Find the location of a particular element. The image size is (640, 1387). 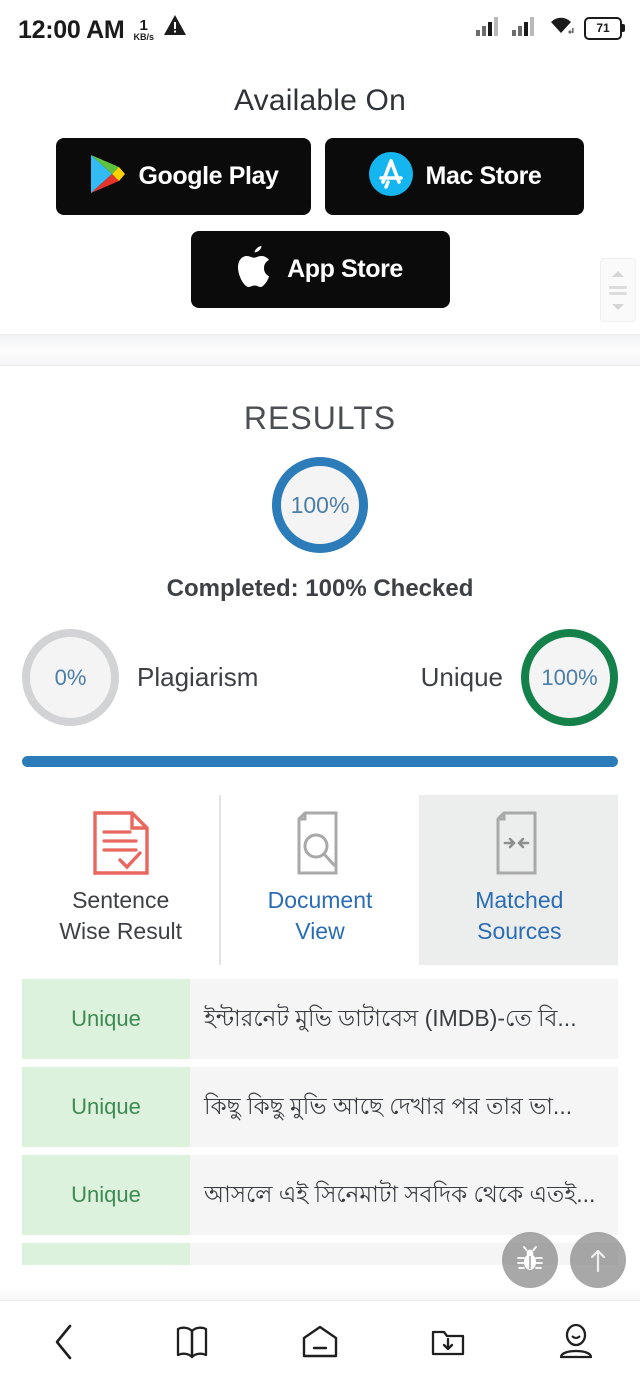

available-on-title: Available On is located at coordinates (320, 100).